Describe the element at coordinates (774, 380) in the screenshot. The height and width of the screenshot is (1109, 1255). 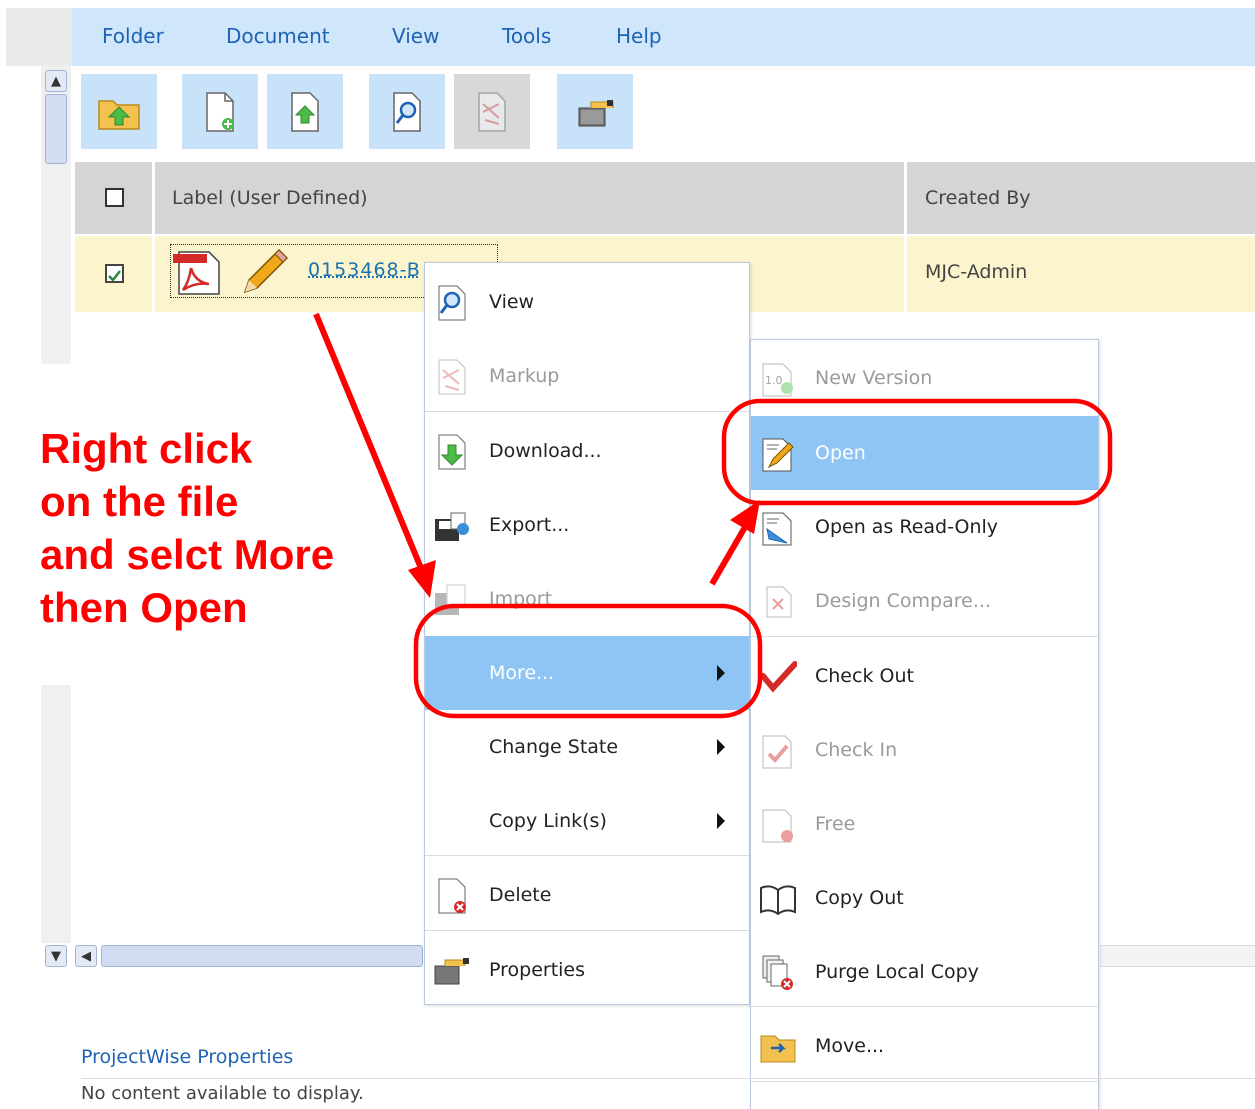
I see `svg-text: 1.0` at that location.